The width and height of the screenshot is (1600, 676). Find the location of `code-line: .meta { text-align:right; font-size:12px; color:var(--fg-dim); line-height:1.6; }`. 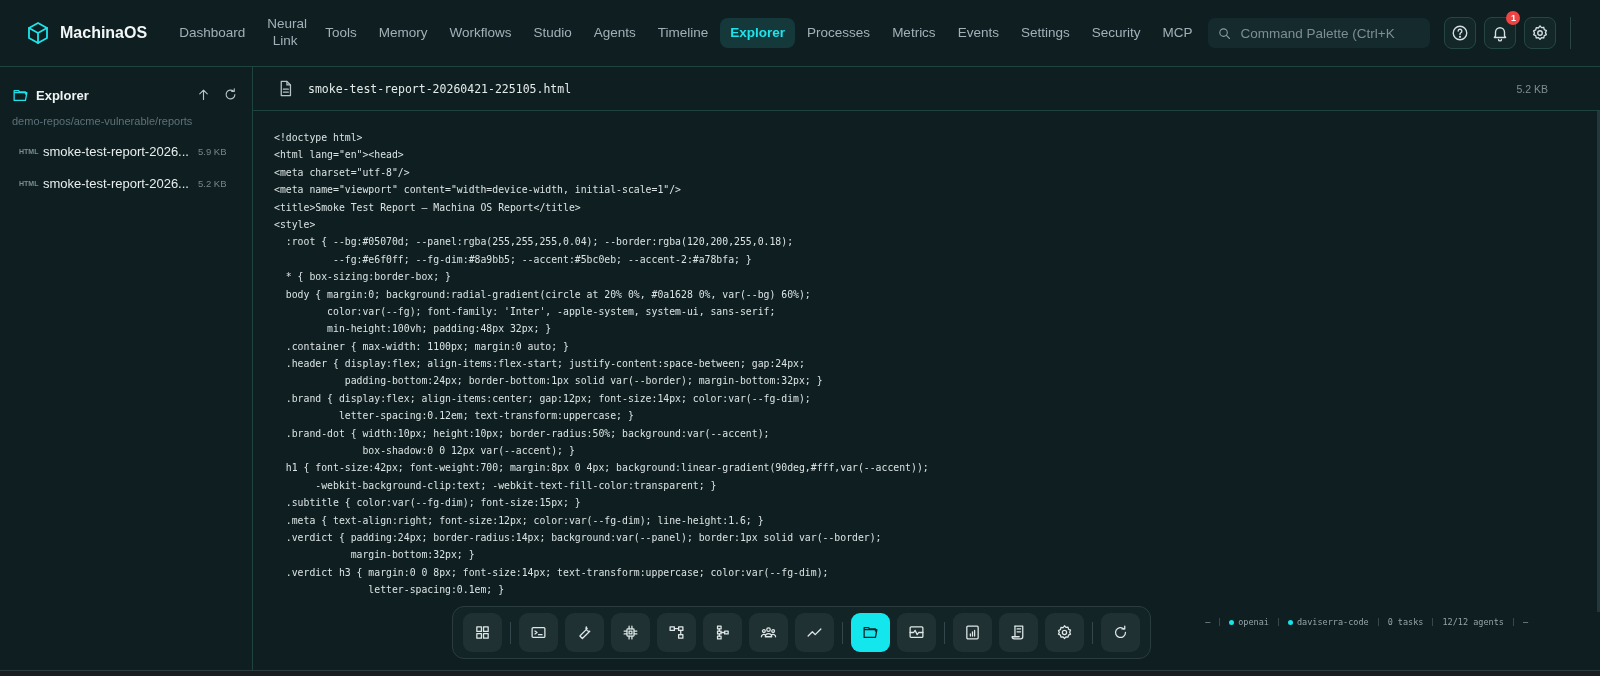

code-line: .meta { text-align:right; font-size:12px; color:var(--fg-dim); line-height:1.6; } is located at coordinates (524, 520).